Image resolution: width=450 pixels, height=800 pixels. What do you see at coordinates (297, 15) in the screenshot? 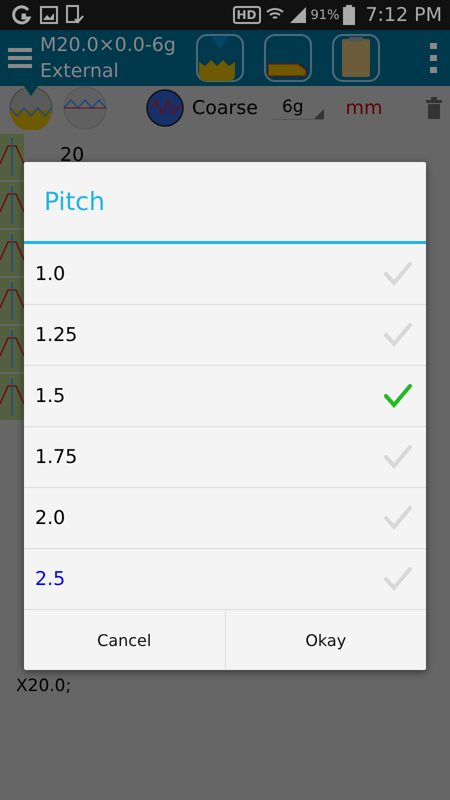
I see `signal-icon` at bounding box center [297, 15].